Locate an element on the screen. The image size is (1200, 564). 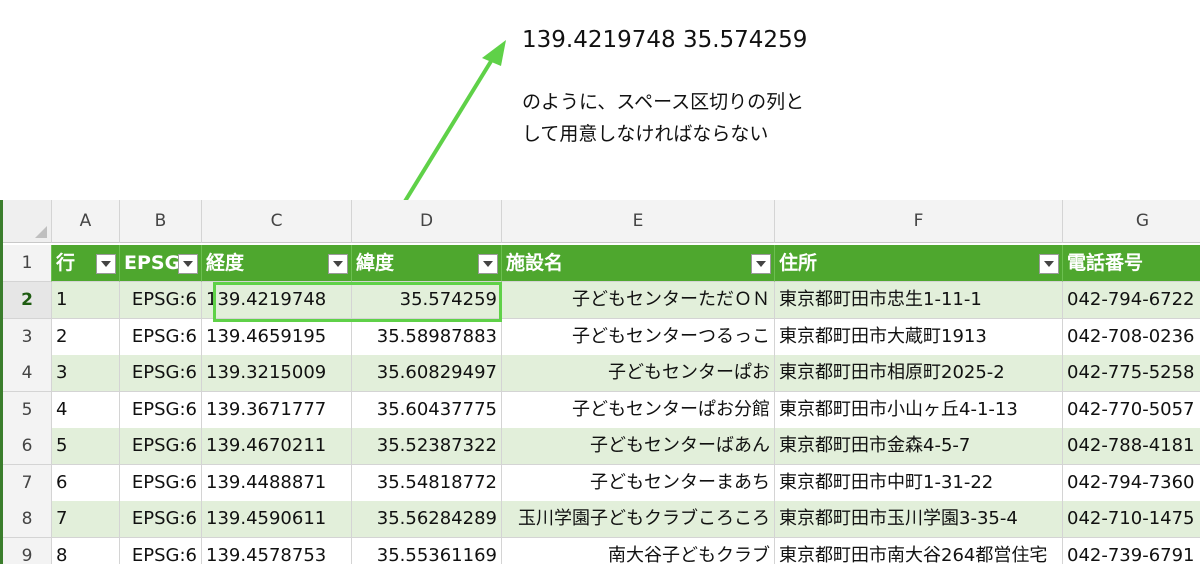
table-header-cell: 施設名 is located at coordinates (638, 263).